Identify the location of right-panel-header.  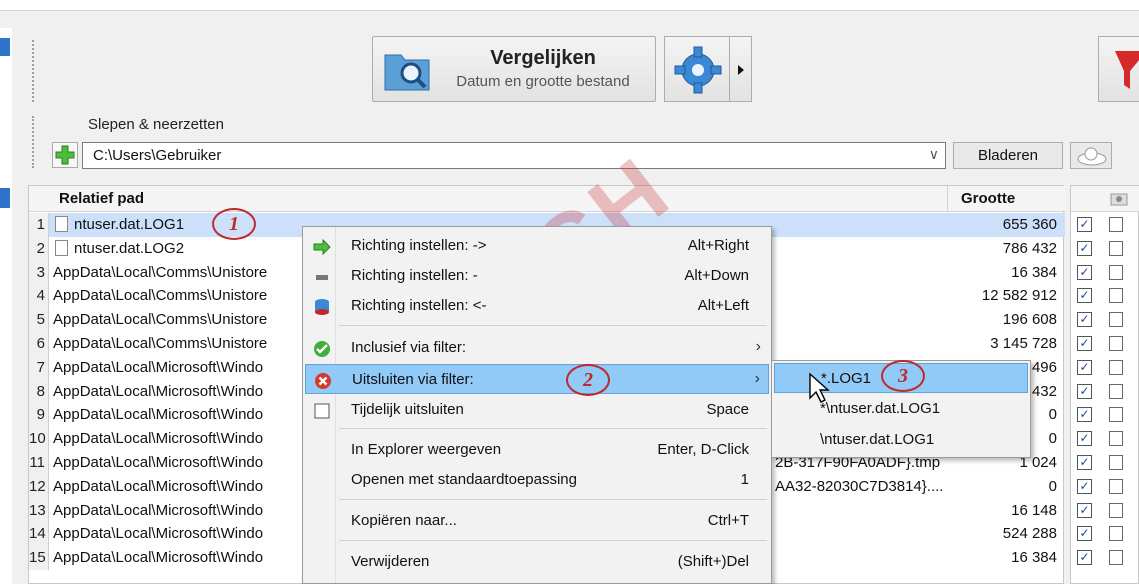
(1105, 199).